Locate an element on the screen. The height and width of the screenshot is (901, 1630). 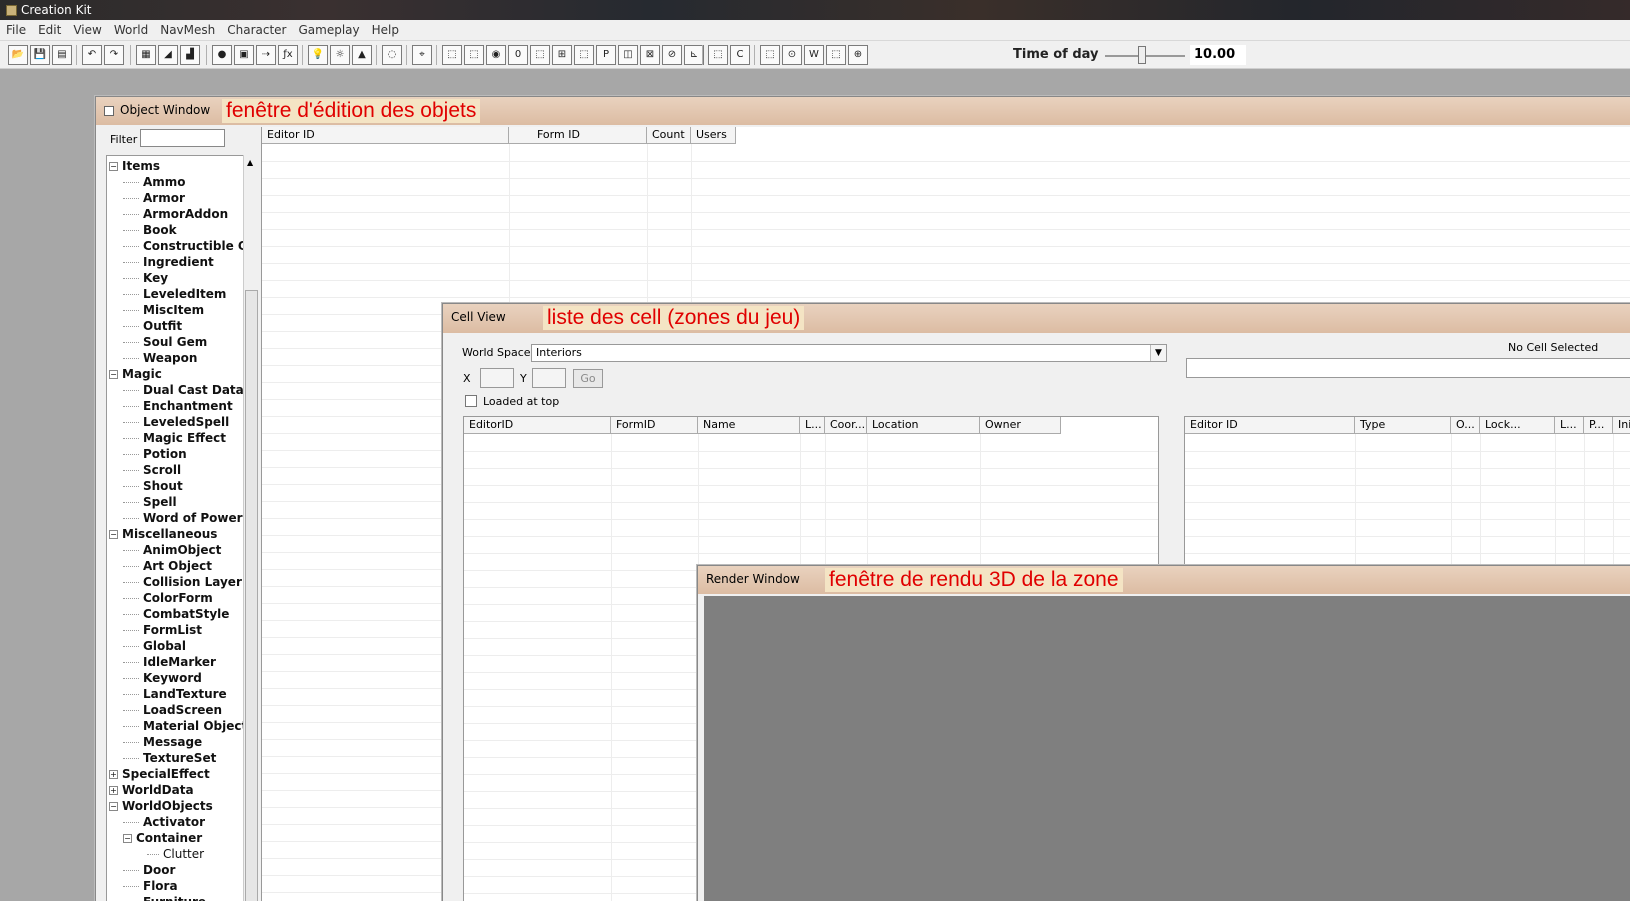
tree-item: + WorldData is located at coordinates (151, 790).